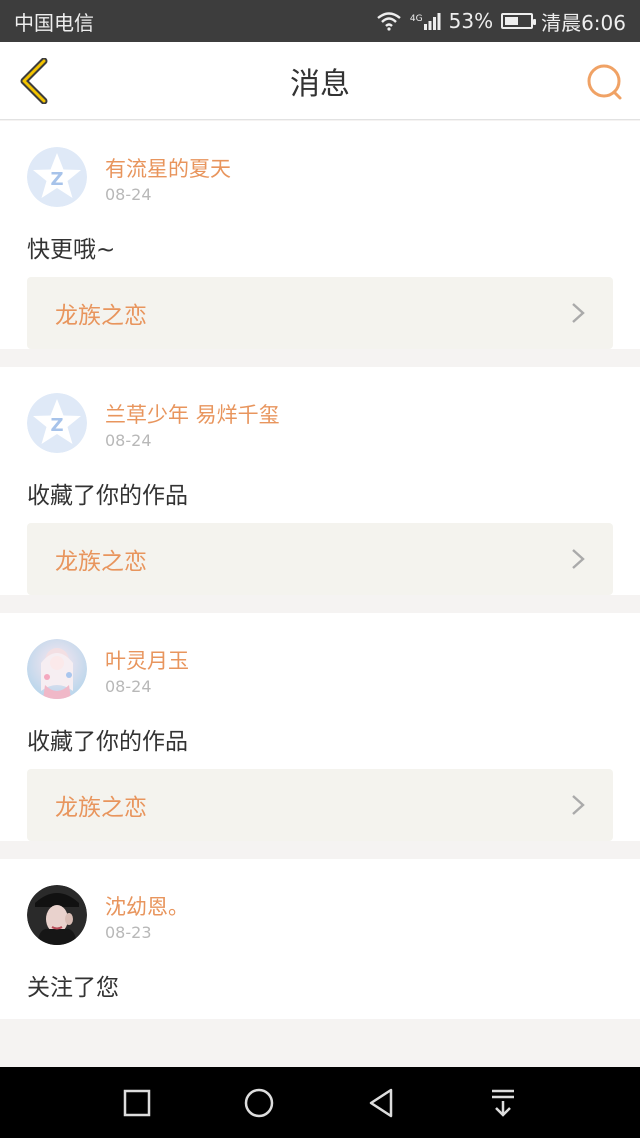 Image resolution: width=640 pixels, height=1138 pixels. I want to click on sender-name: 兰草少年 易烊千玺, so click(192, 414).